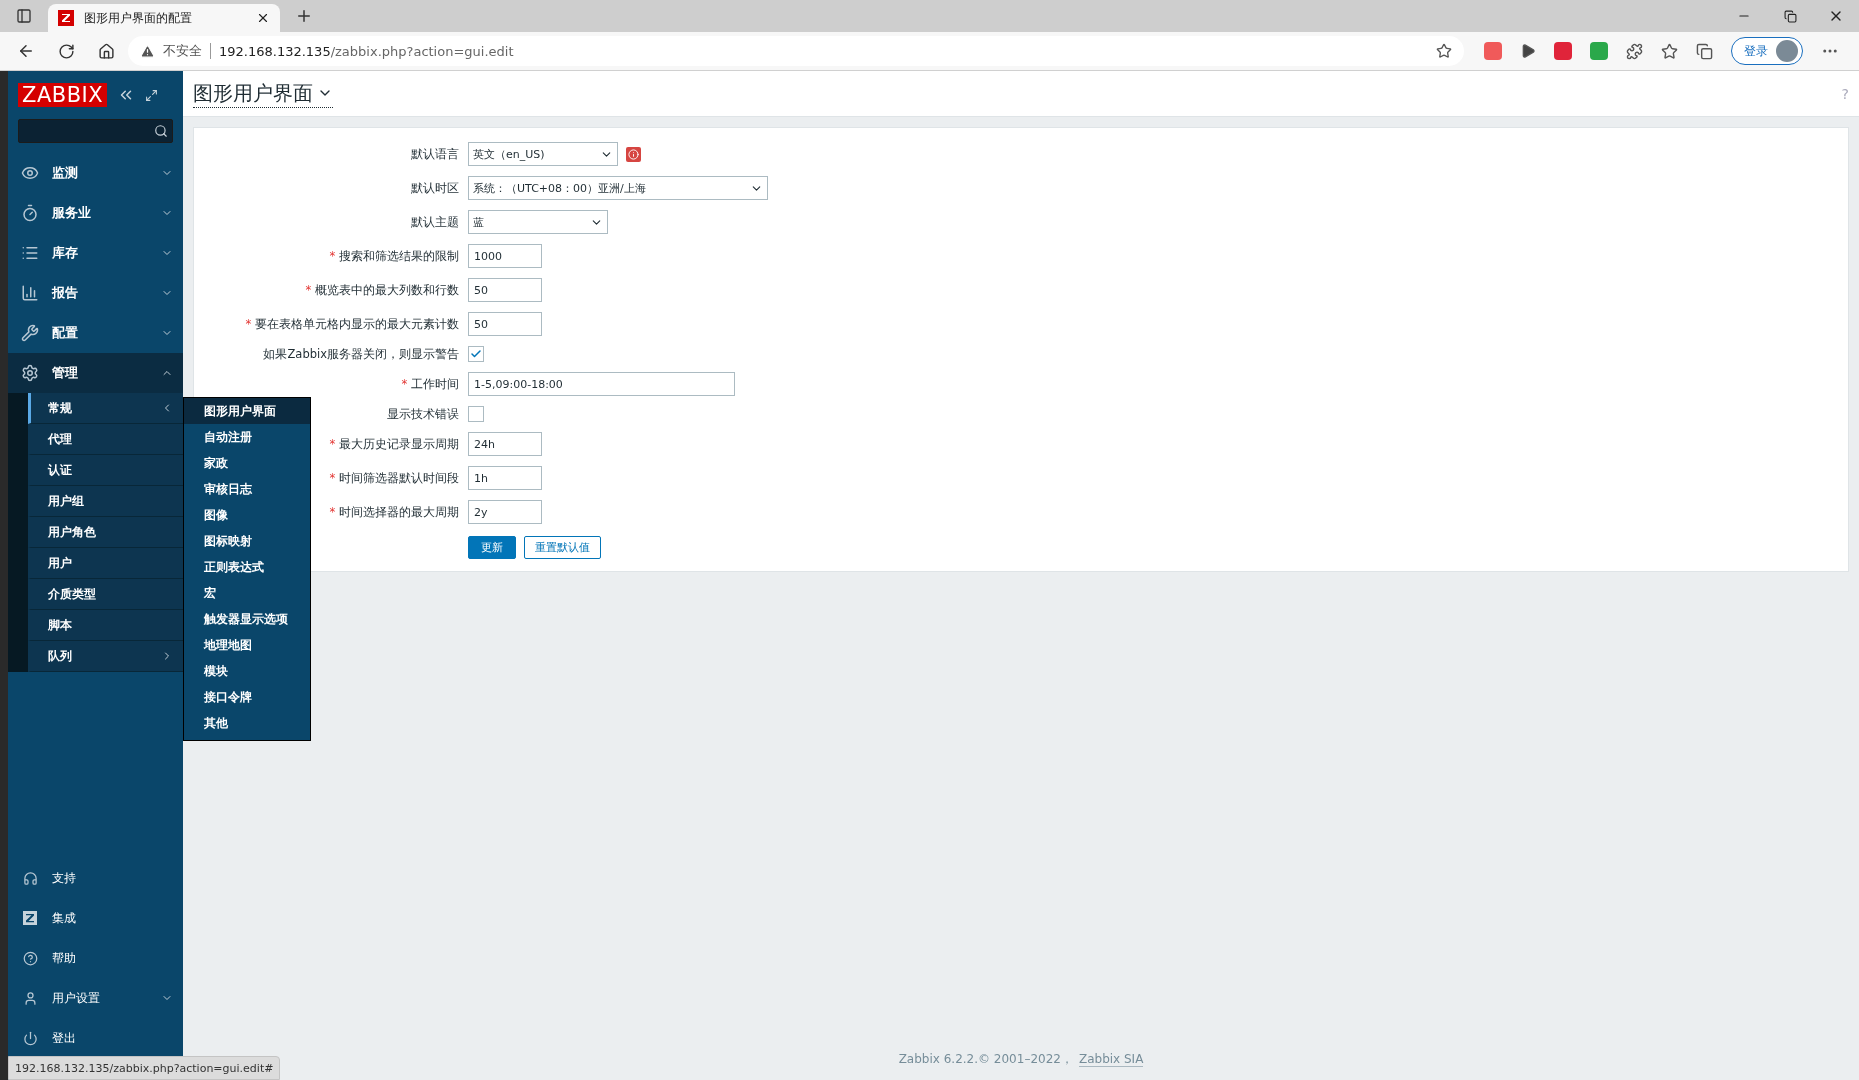  What do you see at coordinates (435, 154) in the screenshot?
I see `field-label: 默认语言` at bounding box center [435, 154].